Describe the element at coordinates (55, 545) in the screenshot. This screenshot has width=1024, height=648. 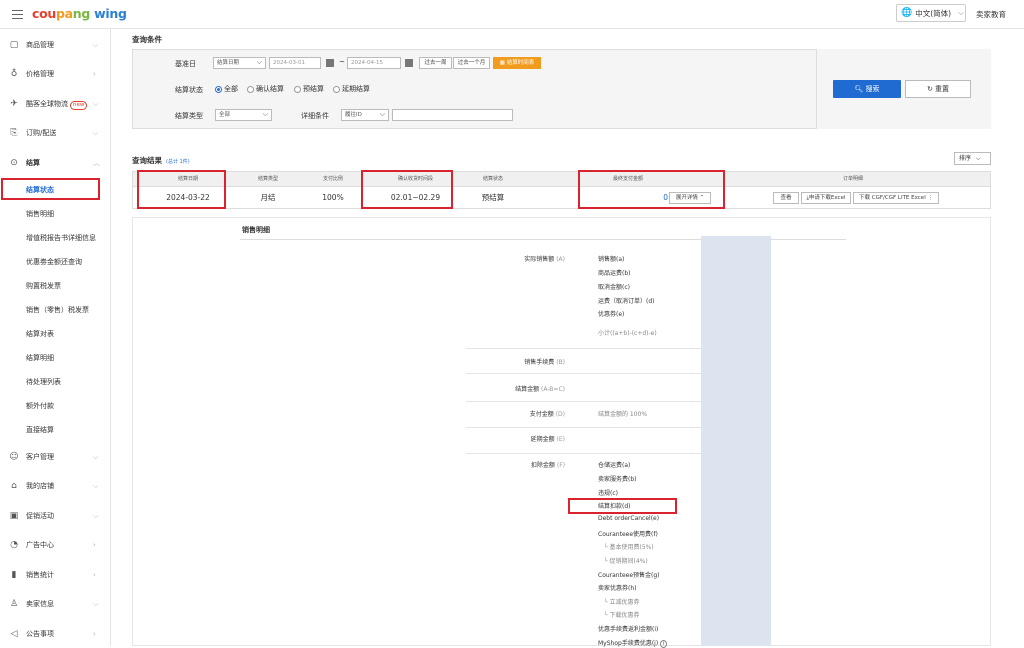
I see `sidebar-item-ad: ◔ 广告中心 ›` at that location.